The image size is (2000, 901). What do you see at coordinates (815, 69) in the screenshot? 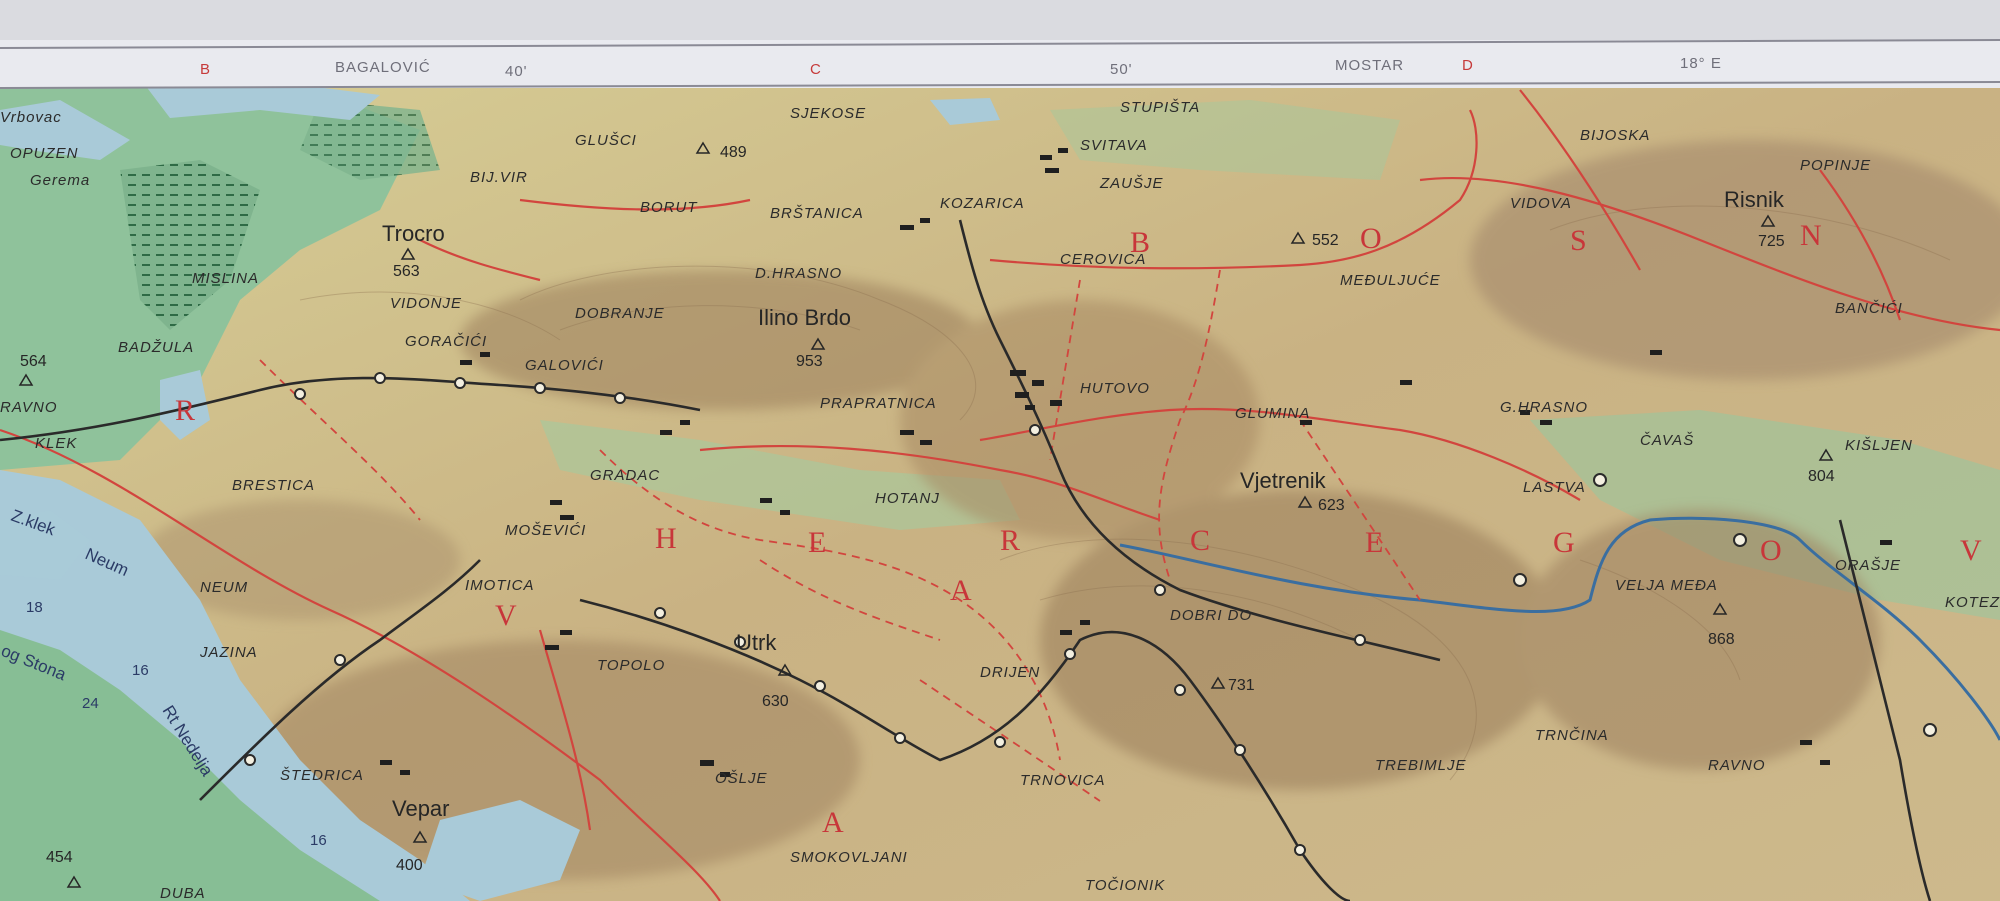
I see `border-tick-c: C` at bounding box center [815, 69].